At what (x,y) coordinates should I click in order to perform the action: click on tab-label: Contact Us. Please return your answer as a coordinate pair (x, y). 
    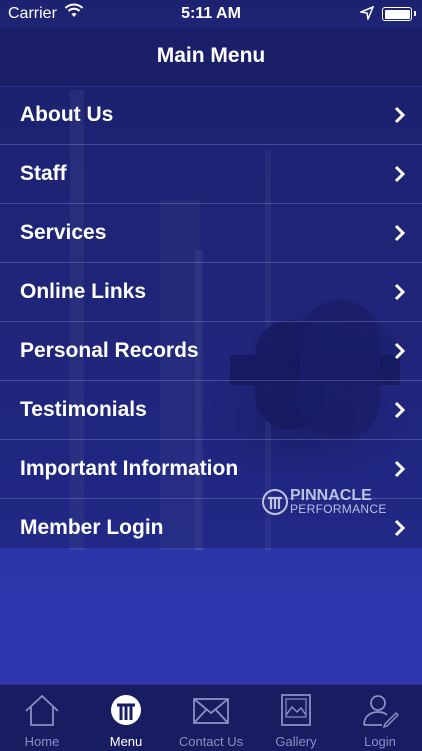
    Looking at the image, I should click on (211, 741).